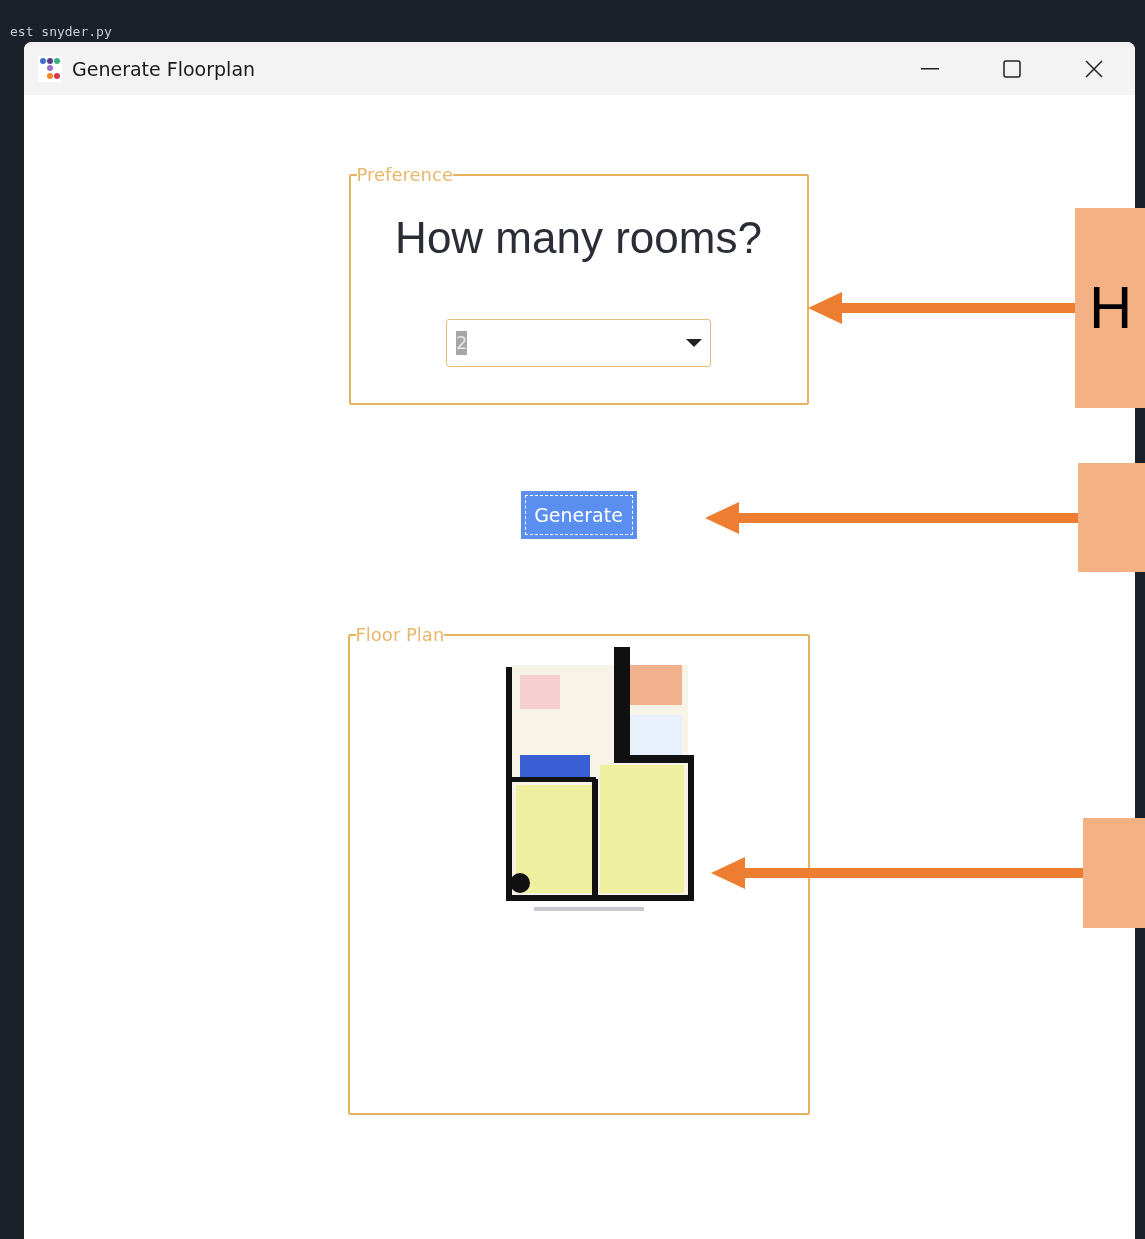 Image resolution: width=1145 pixels, height=1239 pixels. What do you see at coordinates (400, 635) in the screenshot?
I see `group-legend: Floor Plan` at bounding box center [400, 635].